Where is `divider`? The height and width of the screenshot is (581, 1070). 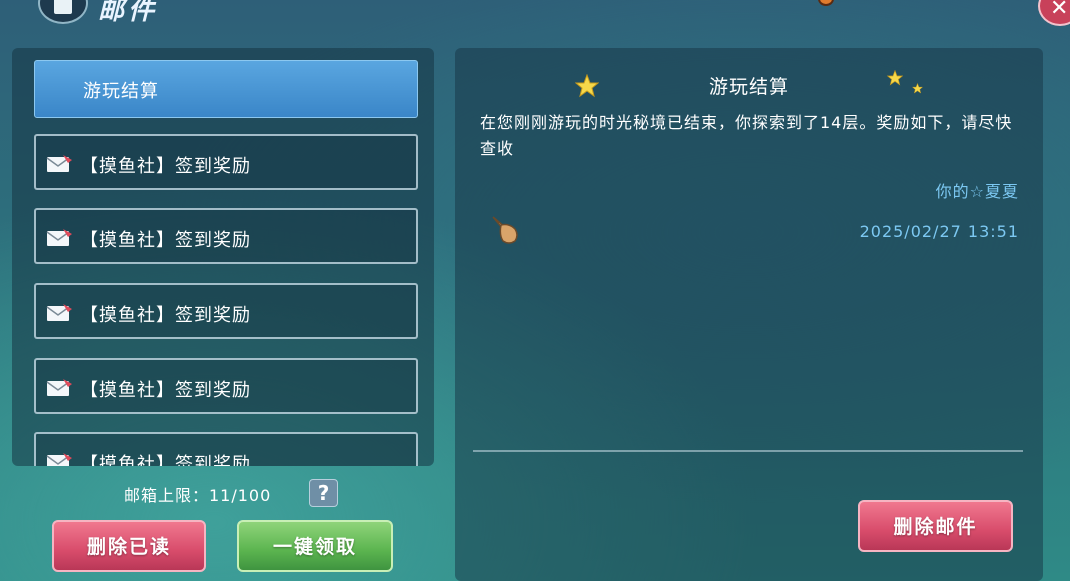
divider is located at coordinates (748, 451).